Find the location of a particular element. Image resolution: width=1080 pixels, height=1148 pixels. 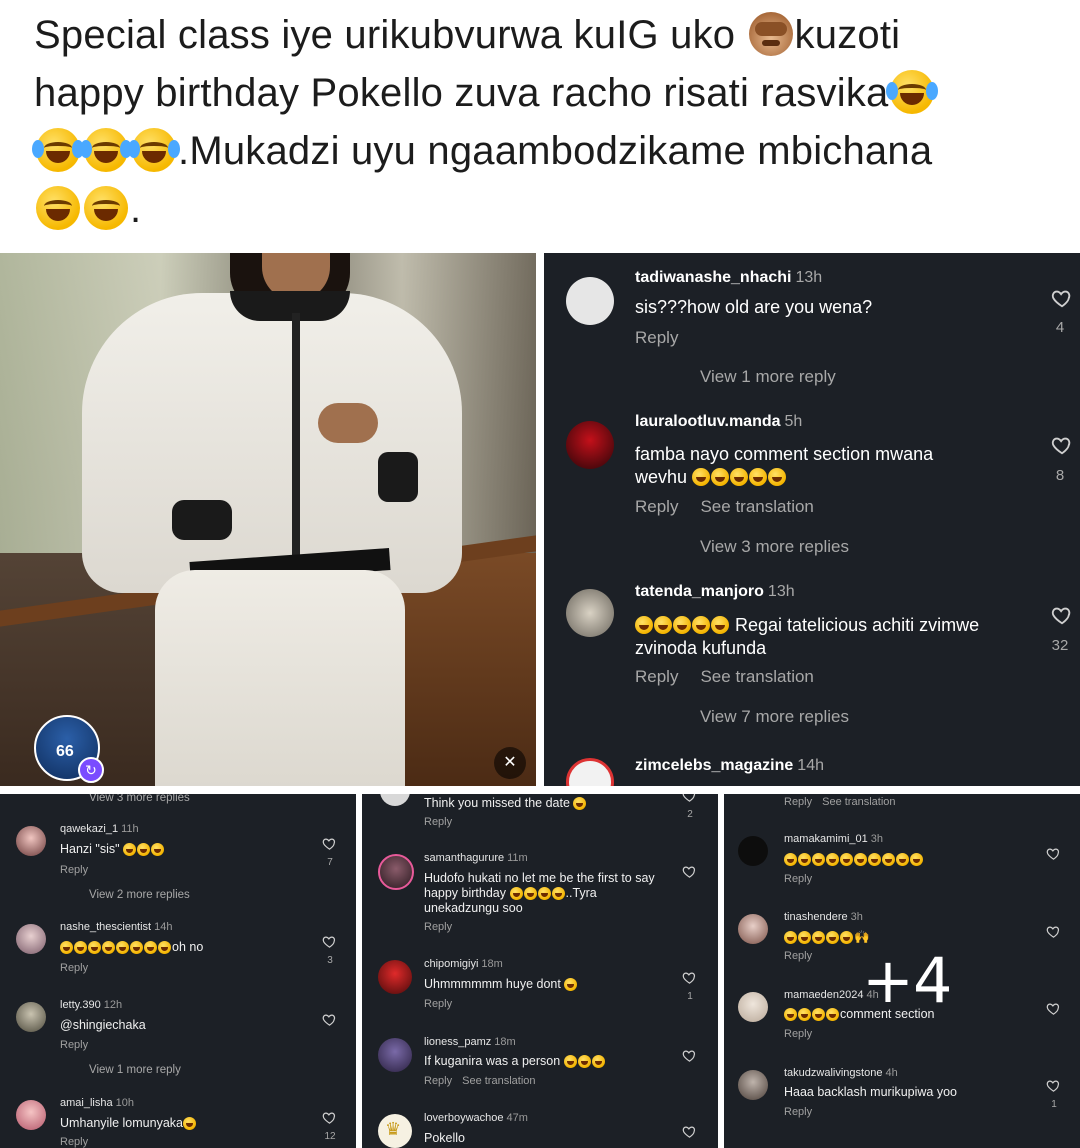

comment-username: letty.390 12h is located at coordinates (91, 1005).